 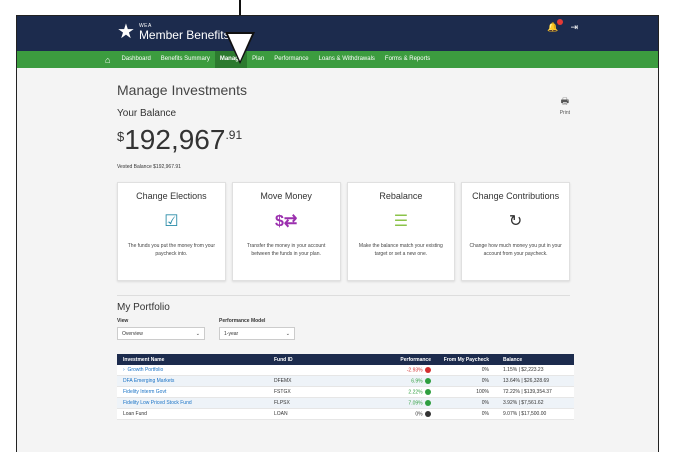 What do you see at coordinates (286, 196) in the screenshot?
I see `card-title: Move Money` at bounding box center [286, 196].